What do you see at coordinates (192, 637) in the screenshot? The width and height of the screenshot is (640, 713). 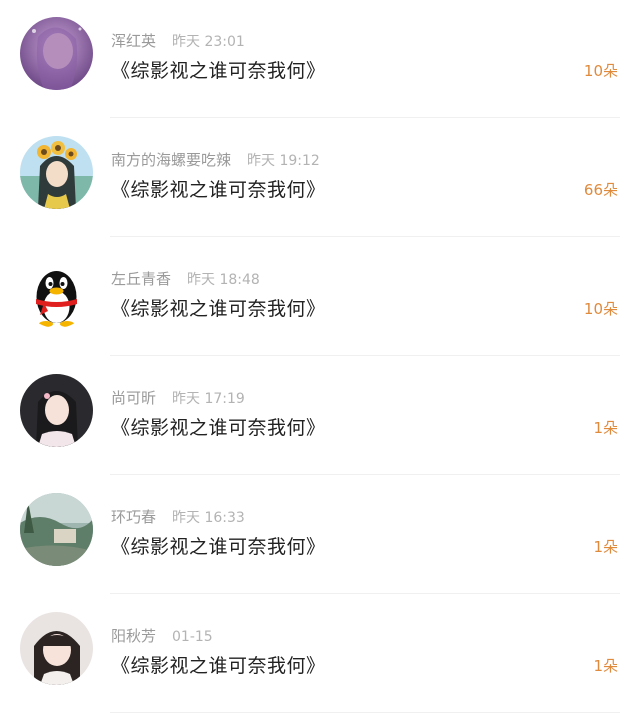 I see `gift-time: 01-15` at bounding box center [192, 637].